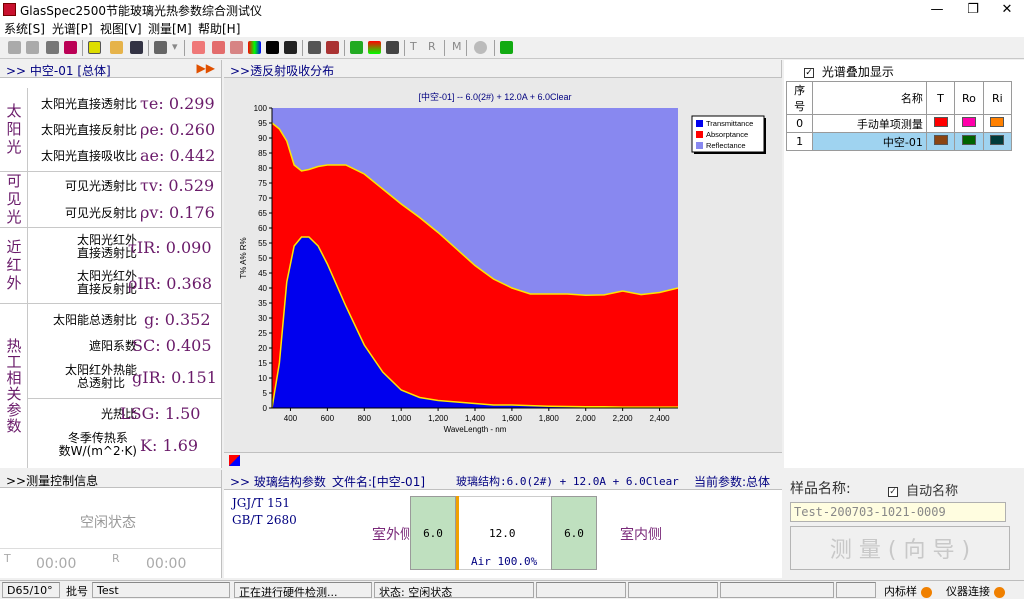  What do you see at coordinates (177, 212) in the screenshot?
I see `param-value: ρv: 0.176` at bounding box center [177, 212].